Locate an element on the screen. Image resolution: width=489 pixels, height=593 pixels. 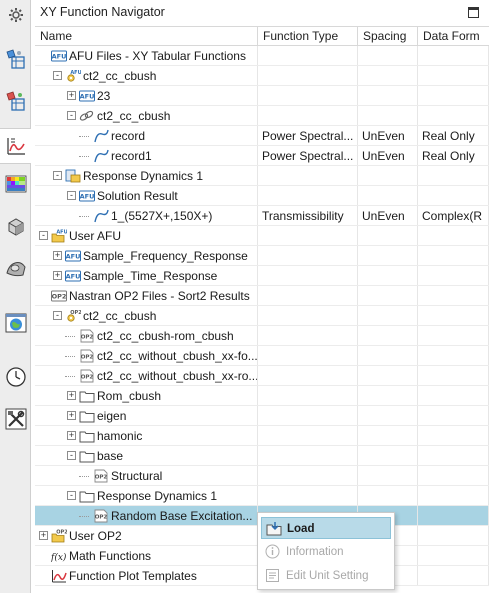
afu-files-node: AFU AFU Files - XY Tabular Functions is located at coordinates (146, 56).